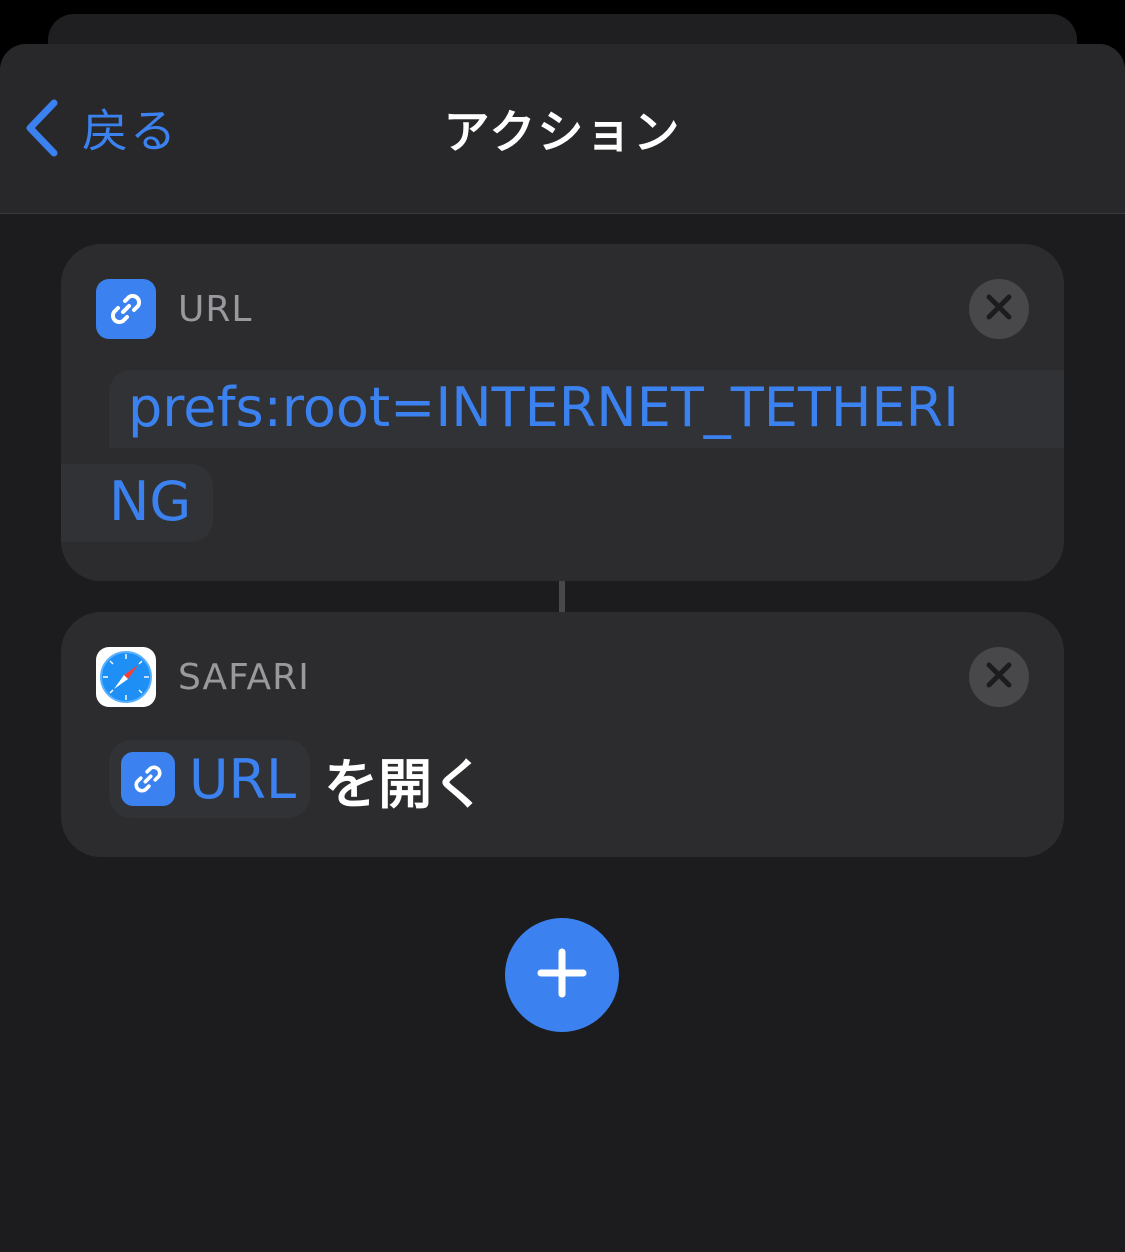 This screenshot has height=1252, width=1125. Describe the element at coordinates (174, 309) in the screenshot. I see `url-action-header: URL` at that location.